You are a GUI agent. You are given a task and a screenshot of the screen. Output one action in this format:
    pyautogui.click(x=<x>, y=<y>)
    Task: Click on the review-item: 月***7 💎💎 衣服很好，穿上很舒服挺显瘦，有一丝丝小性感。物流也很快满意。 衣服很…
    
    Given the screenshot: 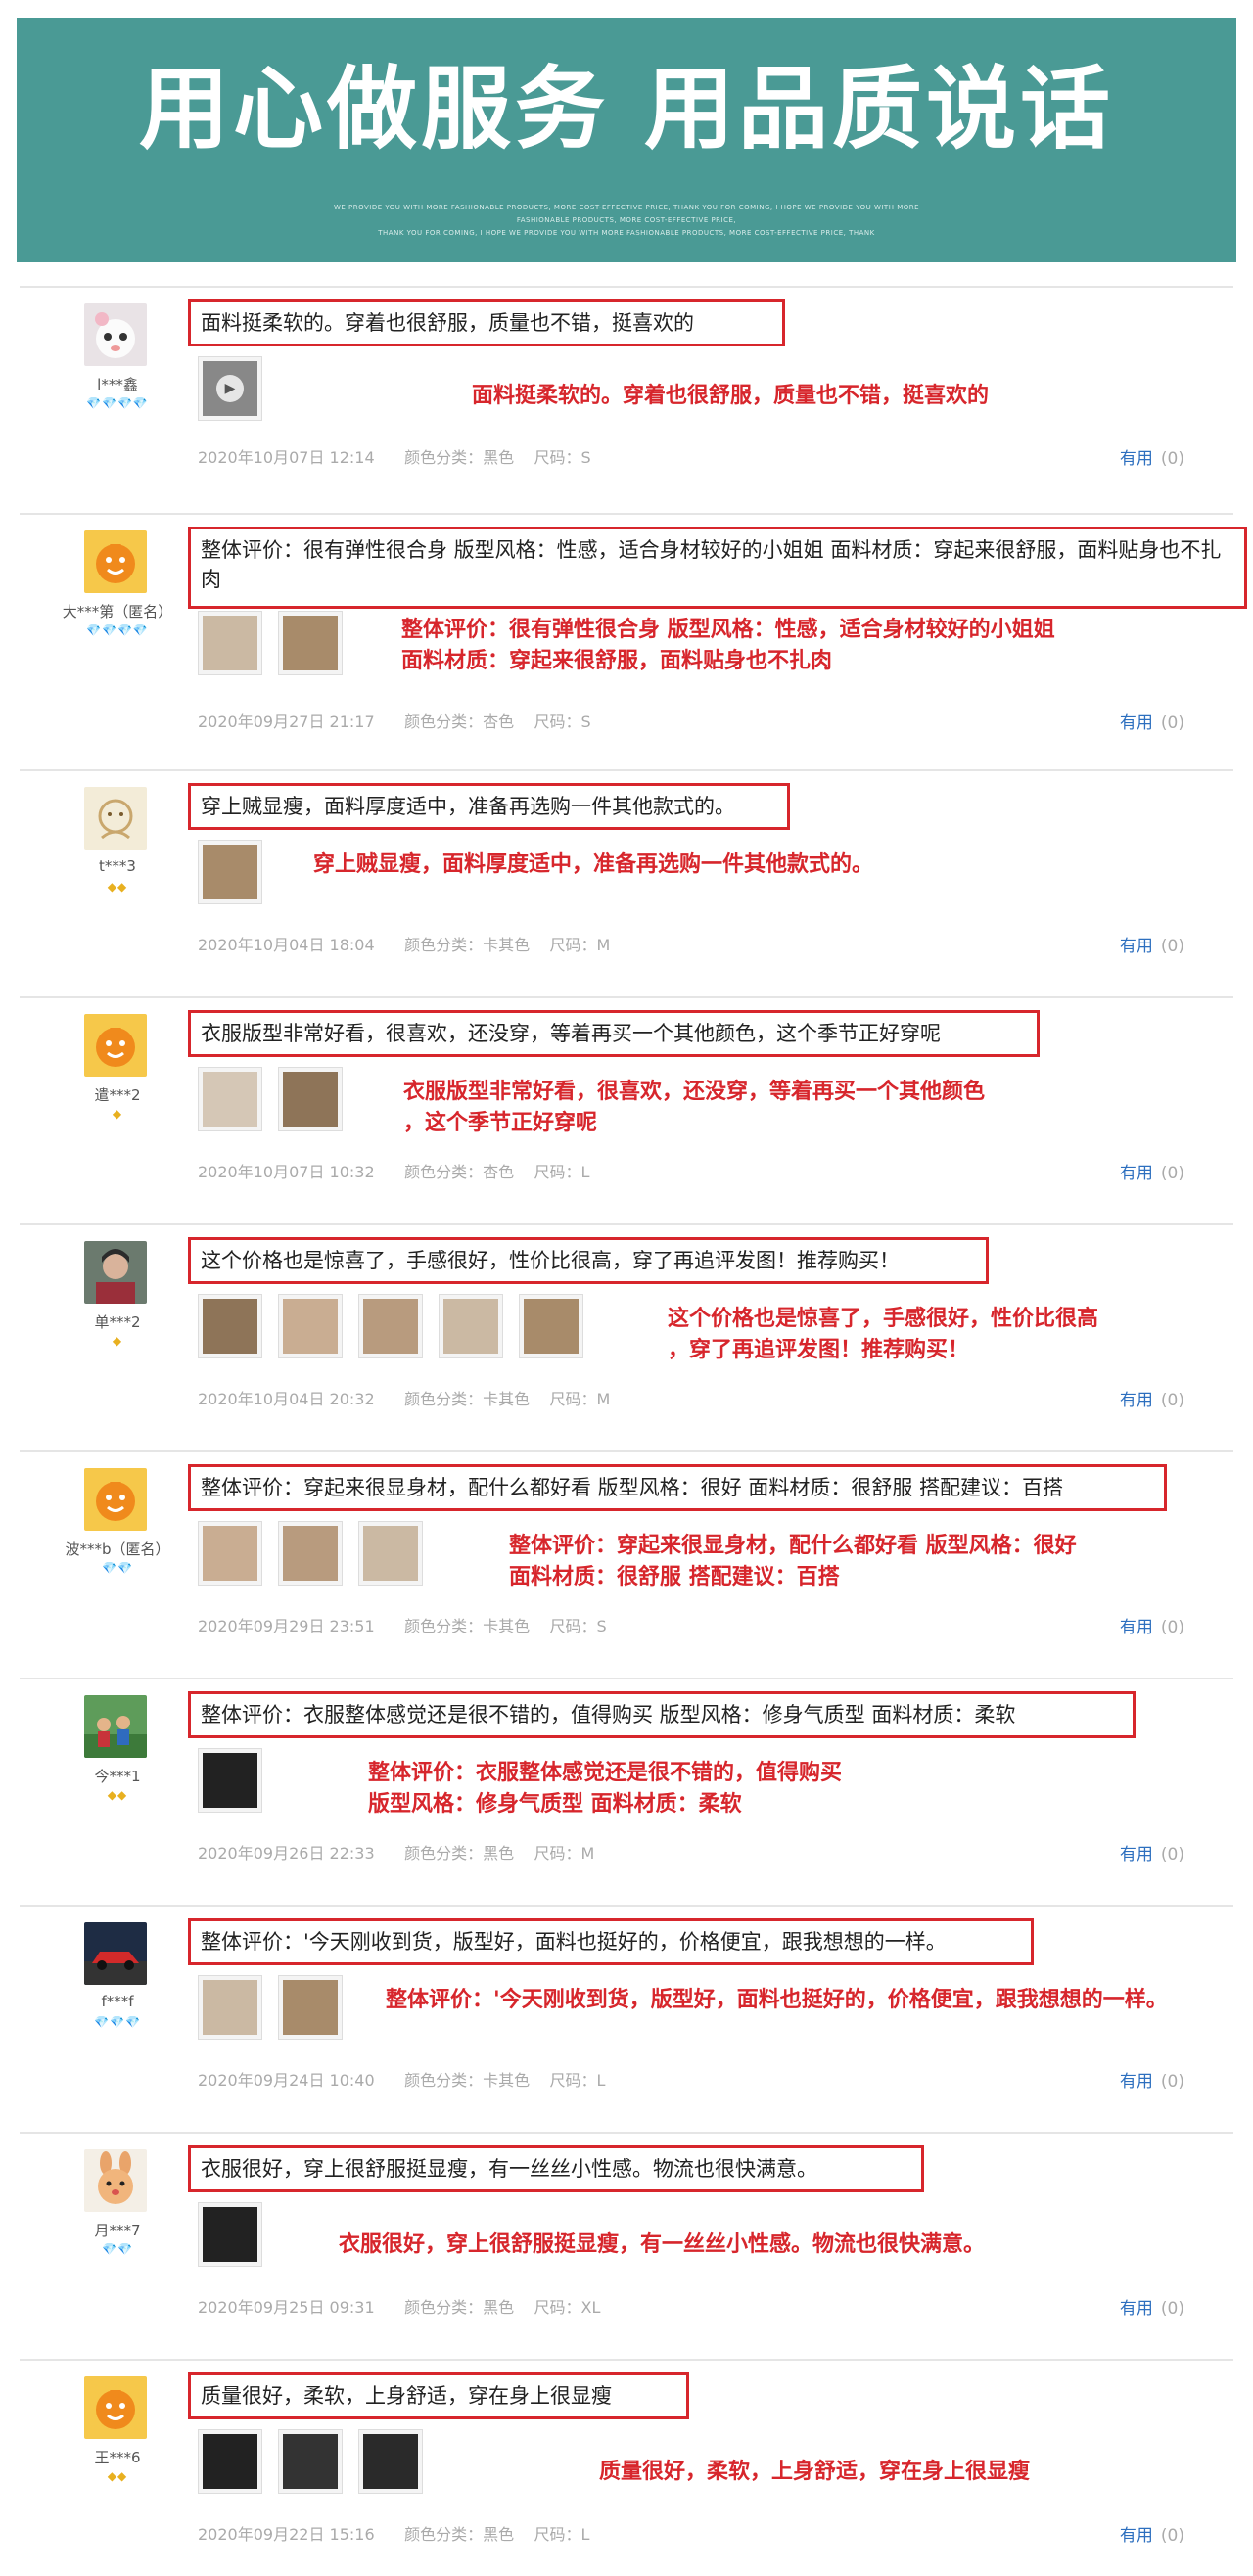 What is the action you would take?
    pyautogui.click(x=626, y=2247)
    